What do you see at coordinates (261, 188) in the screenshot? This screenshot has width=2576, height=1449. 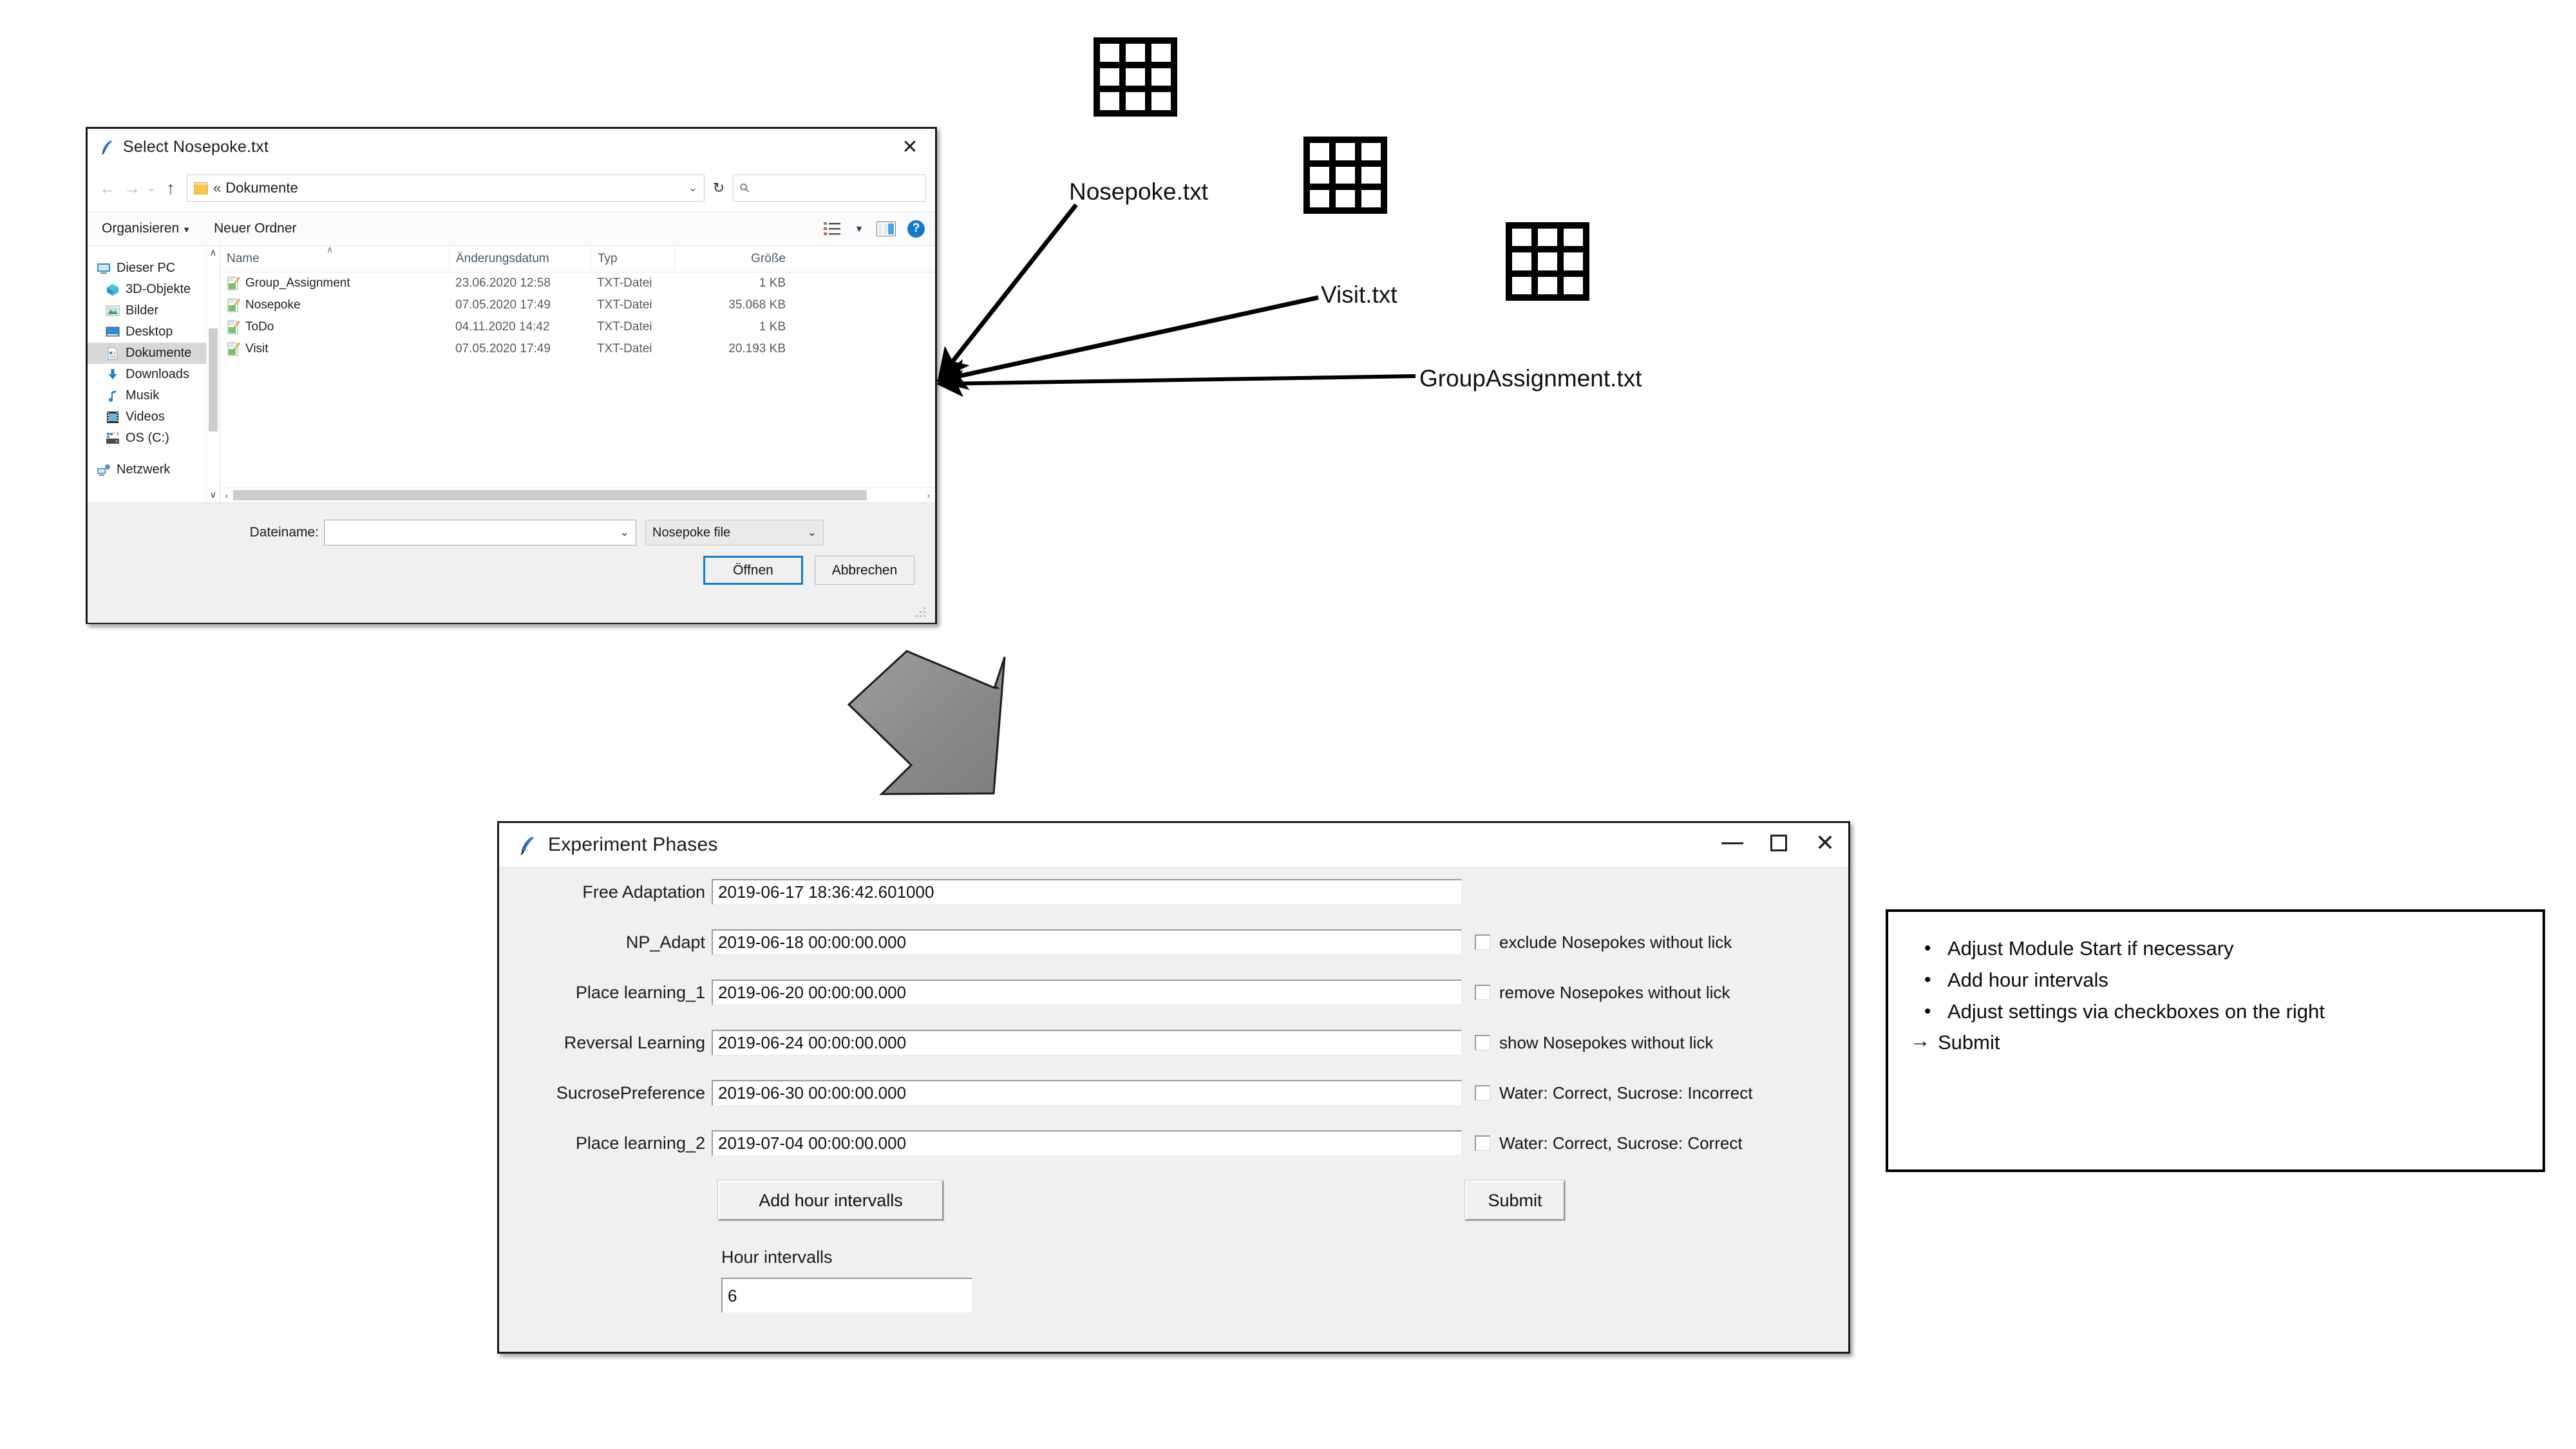 I see `breadcrumb-current: Dokumente` at bounding box center [261, 188].